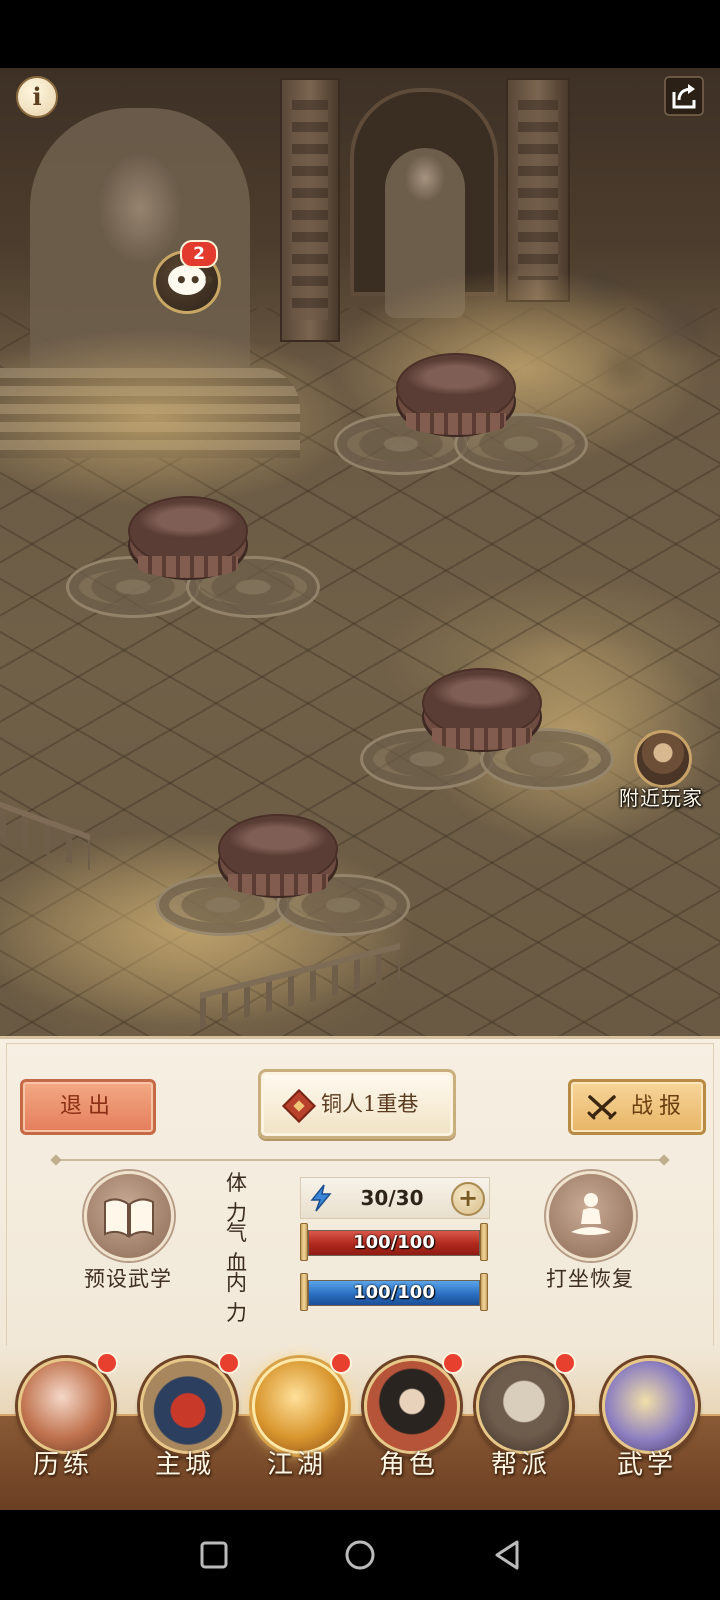 This screenshot has height=1600, width=720. I want to click on character-icon, so click(412, 1406).